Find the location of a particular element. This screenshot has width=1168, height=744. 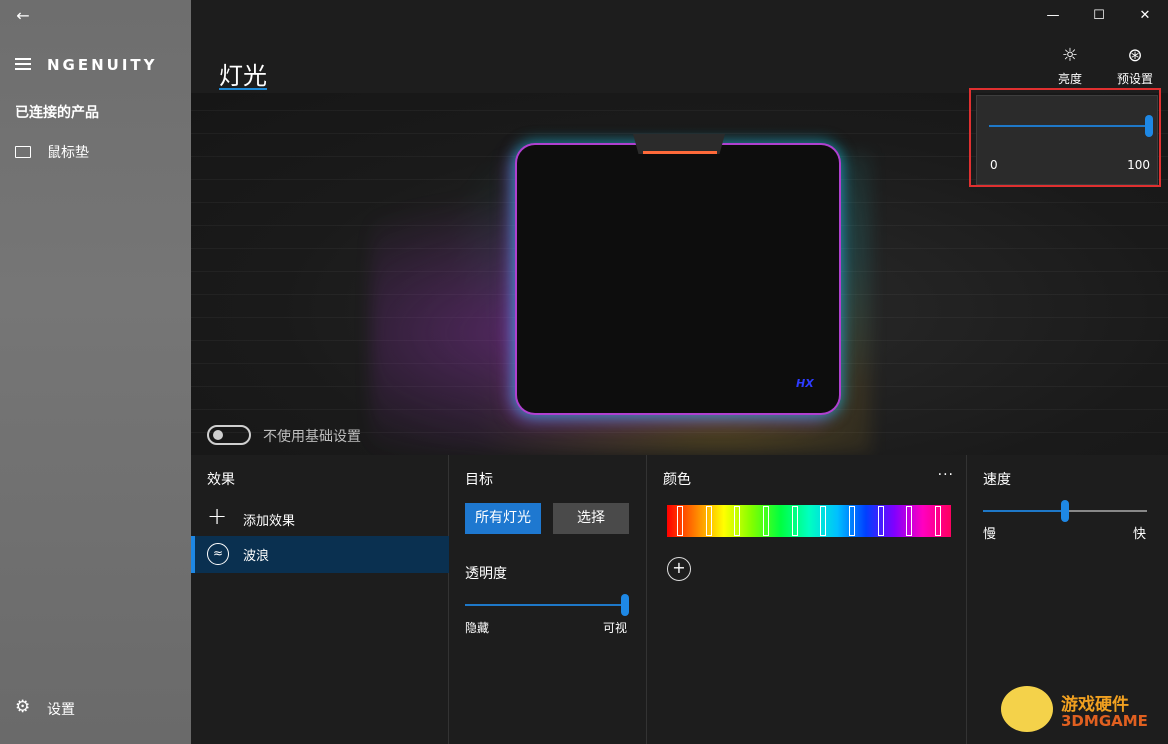

brand-logo: NGENUITY is located at coordinates (102, 65).